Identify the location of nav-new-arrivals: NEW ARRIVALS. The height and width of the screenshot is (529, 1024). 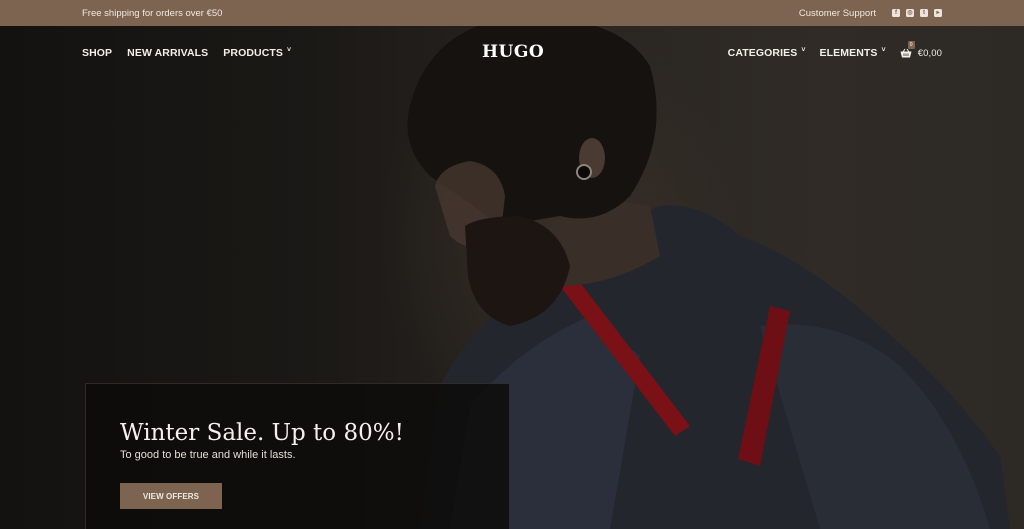
(167, 53).